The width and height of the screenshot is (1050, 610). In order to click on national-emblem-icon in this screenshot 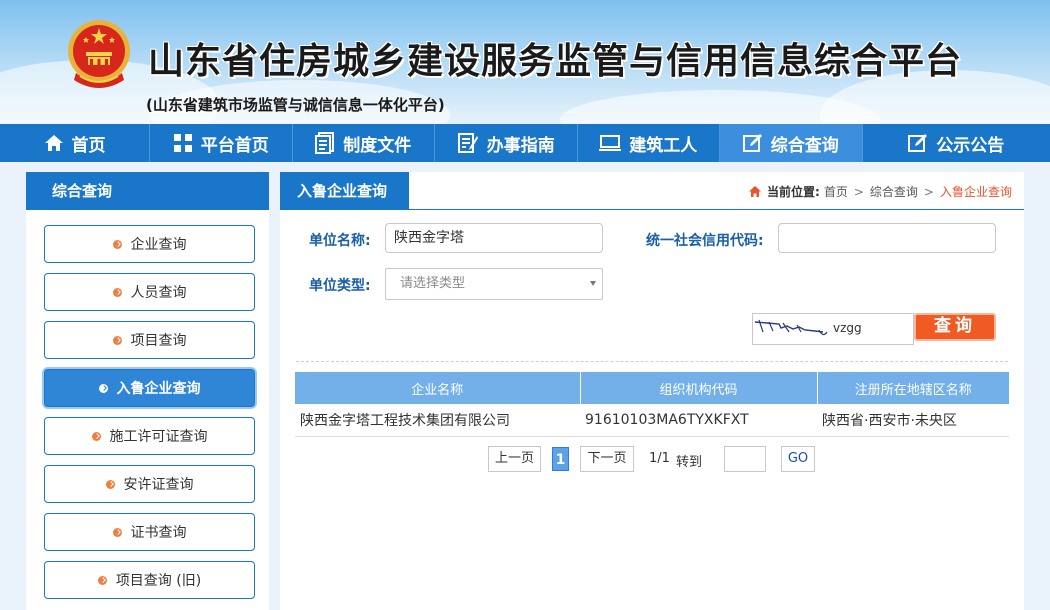, I will do `click(99, 54)`.